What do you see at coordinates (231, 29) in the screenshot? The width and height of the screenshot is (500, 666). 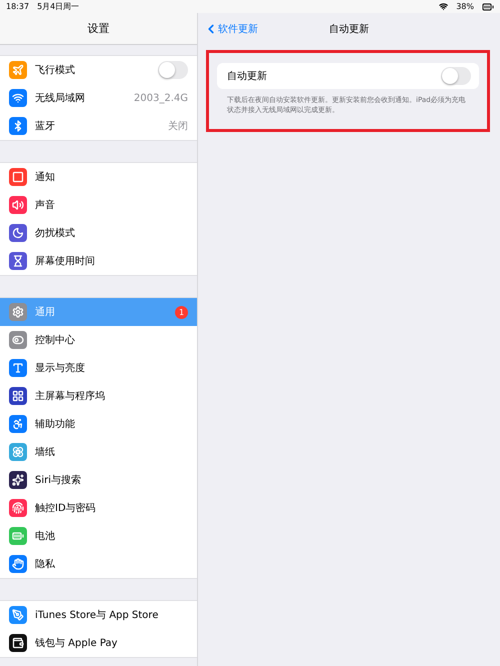 I see `back-link: 软件更新` at bounding box center [231, 29].